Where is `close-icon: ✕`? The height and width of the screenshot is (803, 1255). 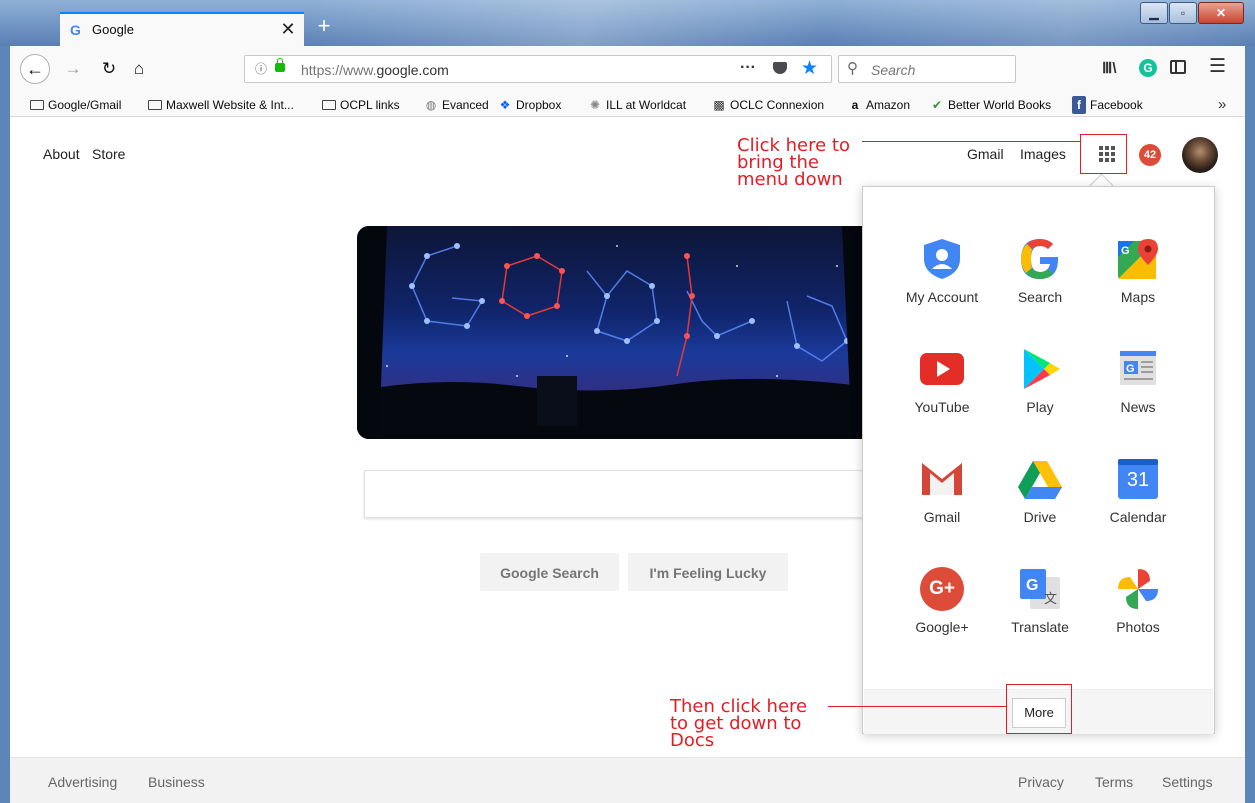 close-icon: ✕ is located at coordinates (1221, 13).